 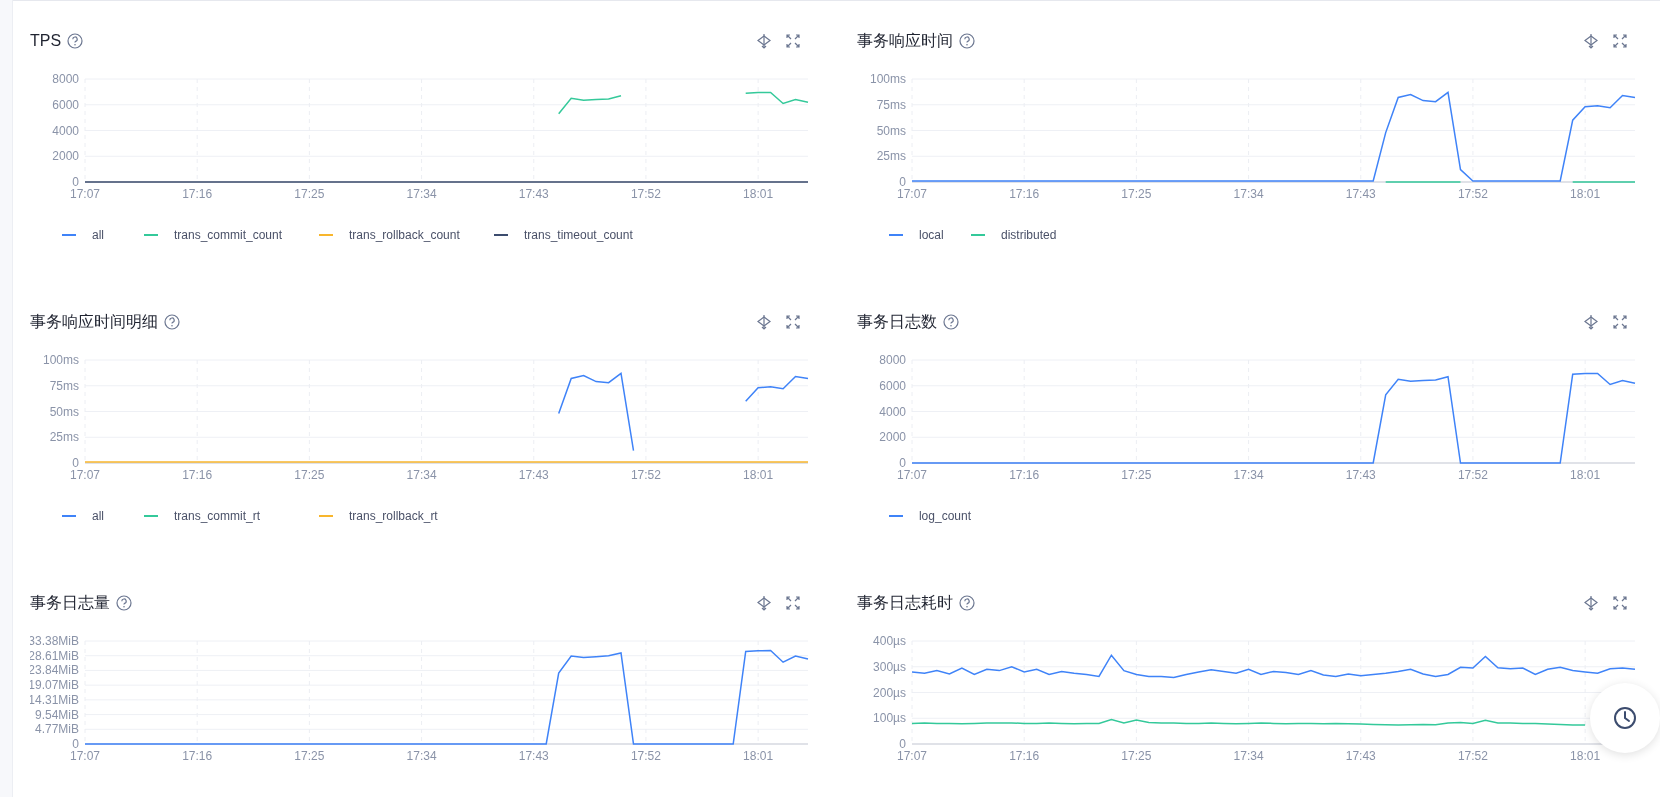 What do you see at coordinates (889, 666) in the screenshot?
I see `axis-label: 300µs` at bounding box center [889, 666].